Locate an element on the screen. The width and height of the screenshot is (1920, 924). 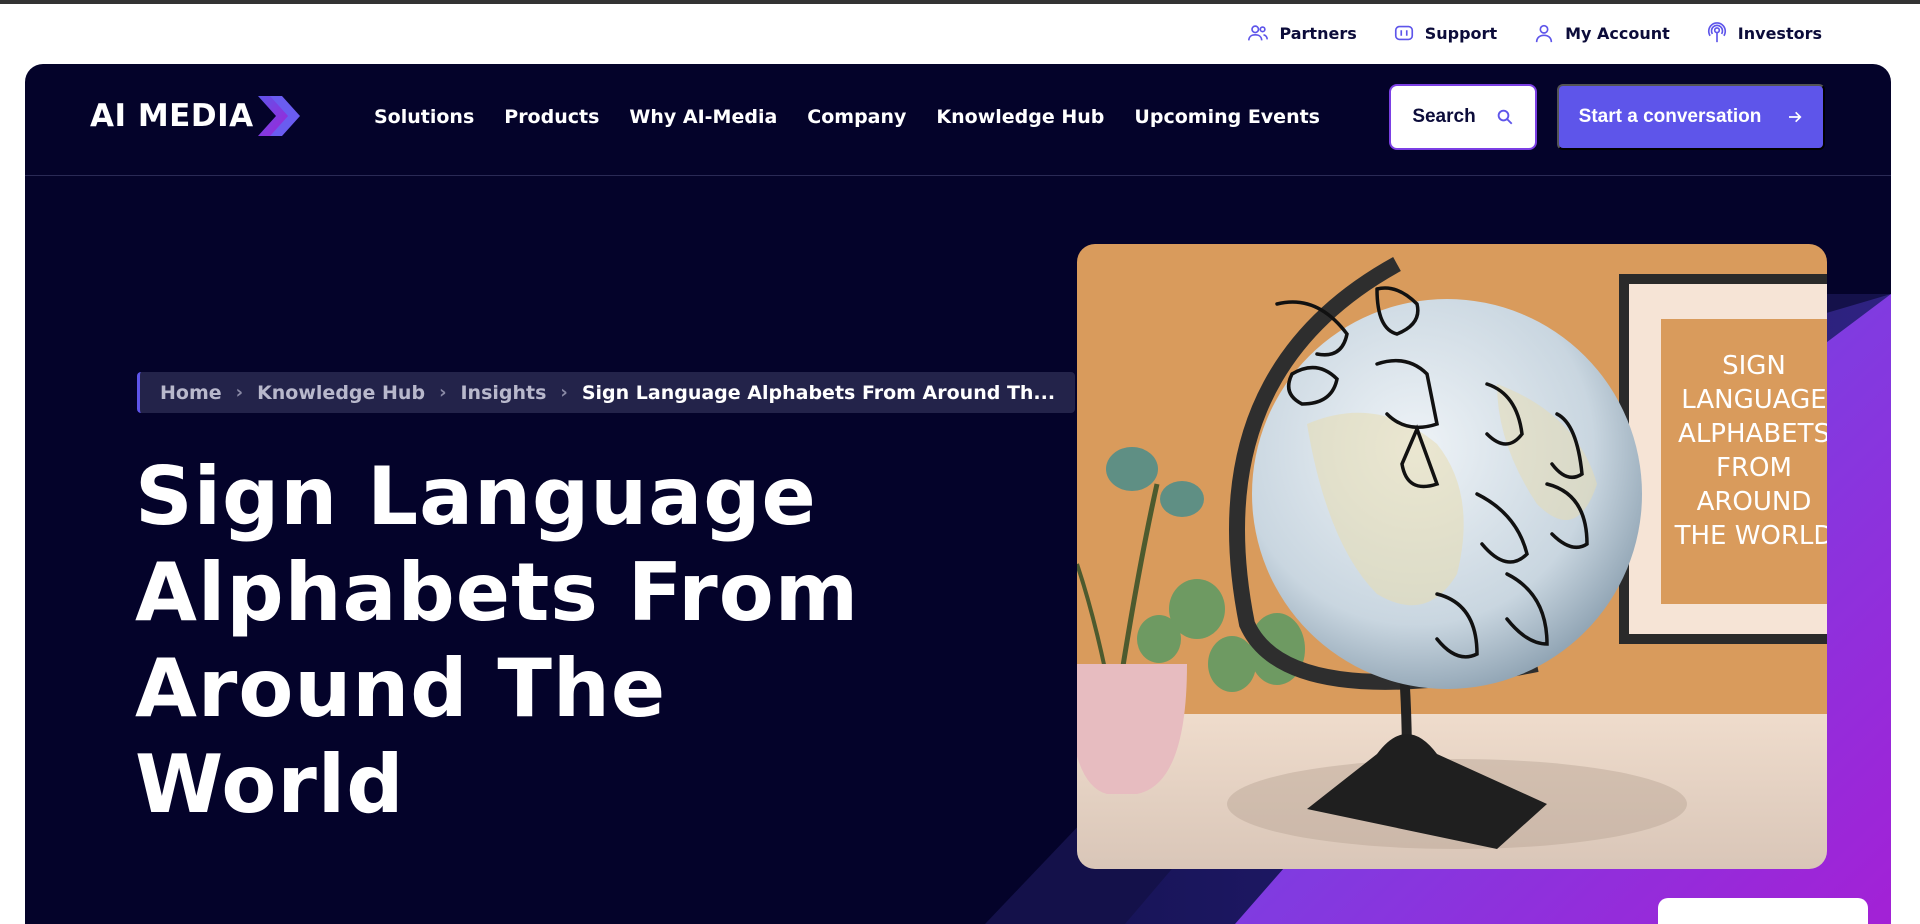
logo-text: AI MEDIA is located at coordinates (172, 116).